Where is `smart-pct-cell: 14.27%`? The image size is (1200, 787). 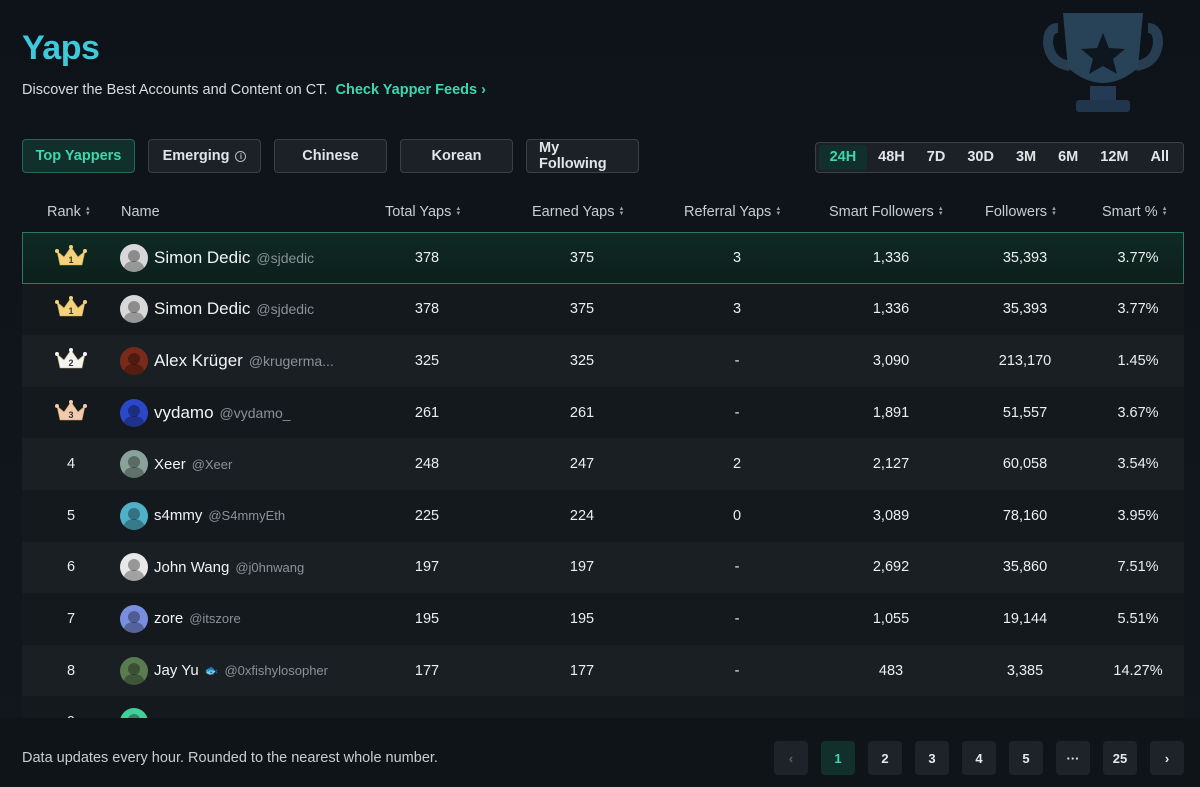
smart-pct-cell: 14.27% is located at coordinates (1138, 670).